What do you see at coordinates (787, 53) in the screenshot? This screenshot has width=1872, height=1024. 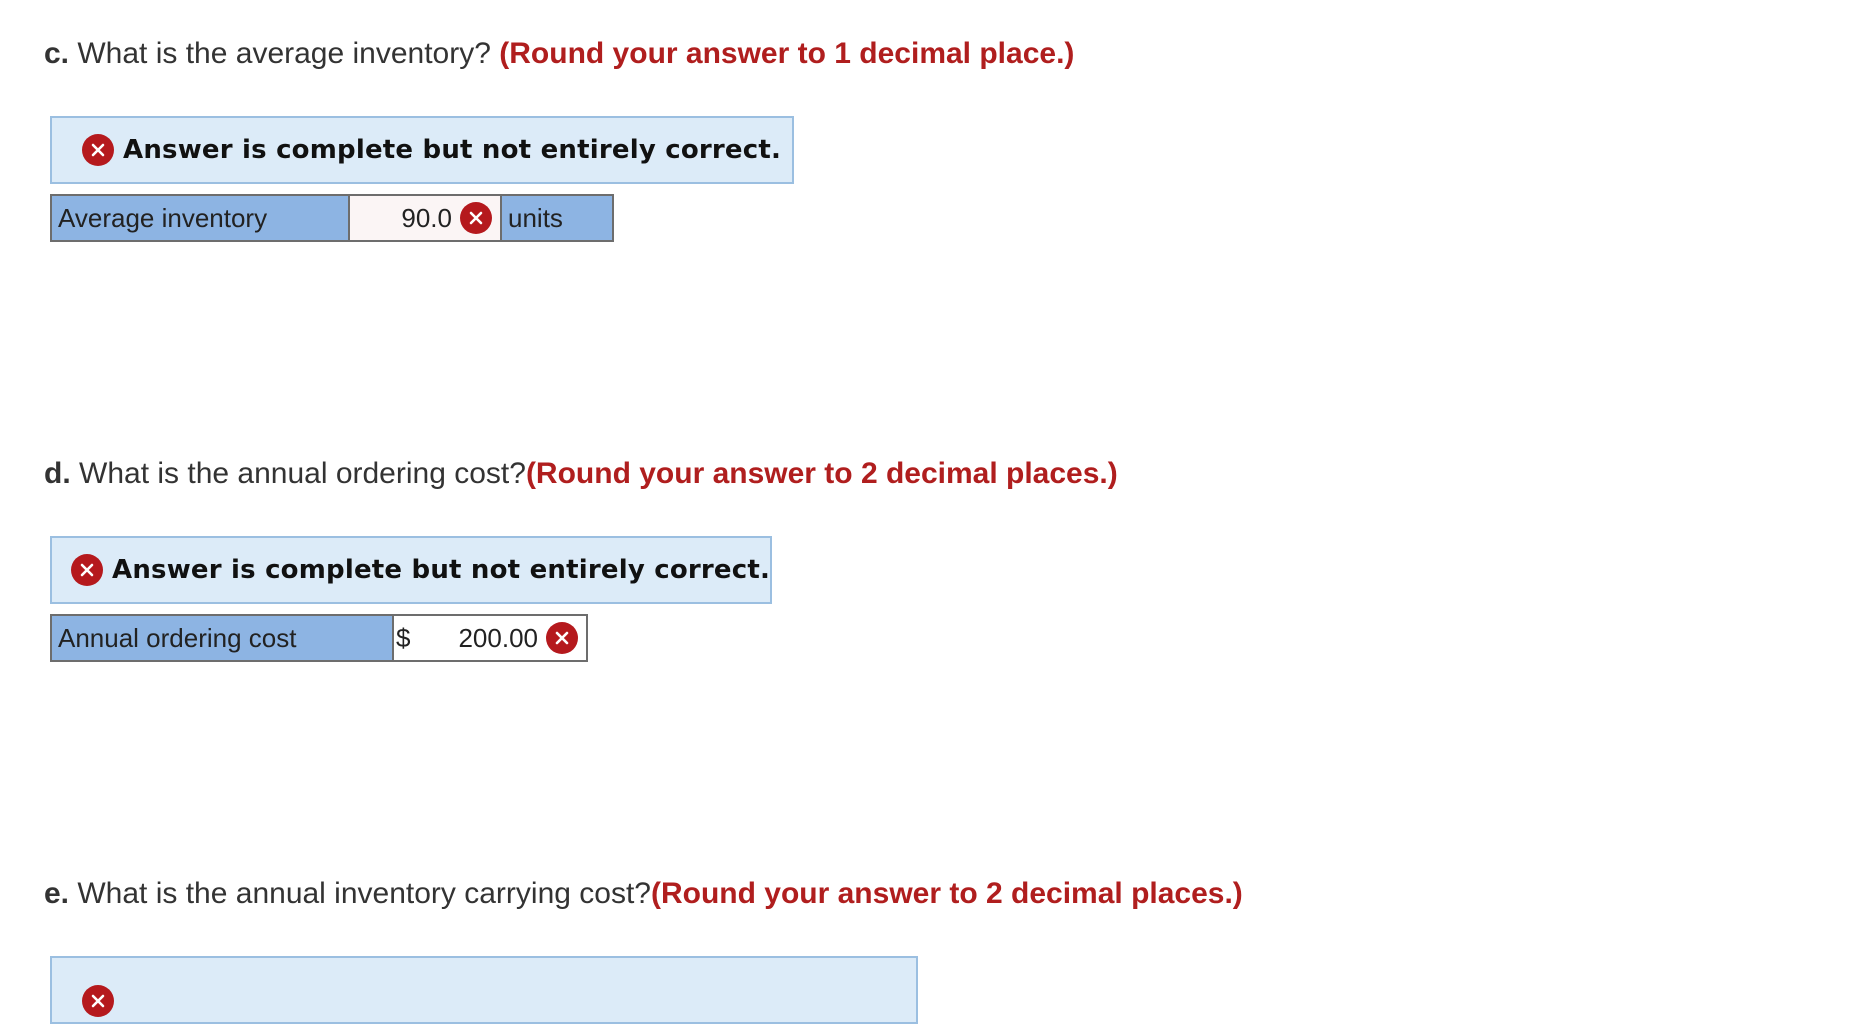 I see `rounding-hint: (Round your answer to 1 decimal place.)` at bounding box center [787, 53].